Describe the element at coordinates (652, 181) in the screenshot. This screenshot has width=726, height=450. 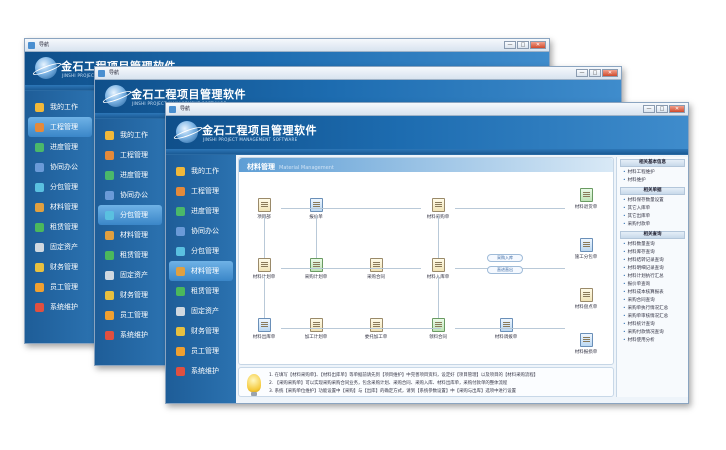
I see `related-link: 材料维护` at that location.